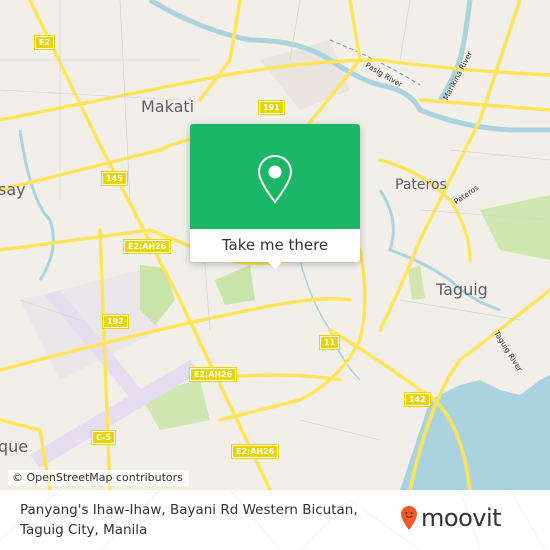 This screenshot has width=550, height=550. Describe the element at coordinates (462, 289) in the screenshot. I see `place-label-taguig: Taguig` at that location.